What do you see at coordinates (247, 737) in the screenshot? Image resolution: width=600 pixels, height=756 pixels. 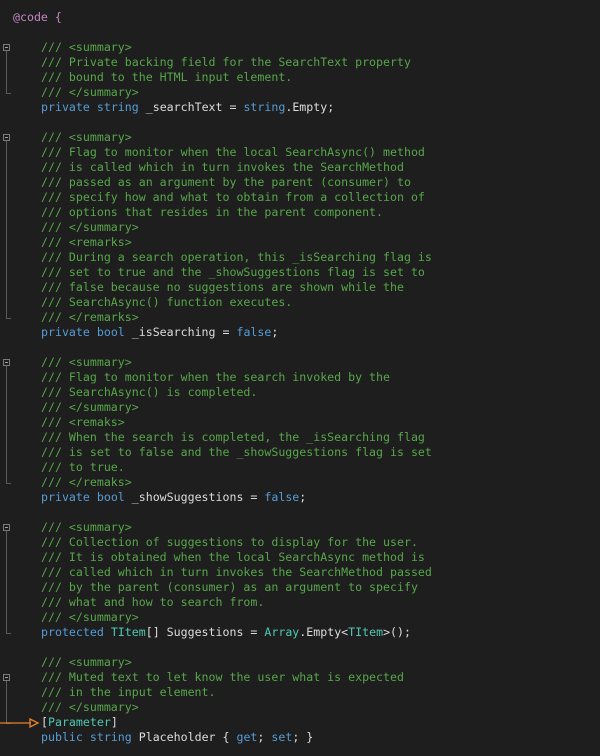 I see `code-token: get` at bounding box center [247, 737].